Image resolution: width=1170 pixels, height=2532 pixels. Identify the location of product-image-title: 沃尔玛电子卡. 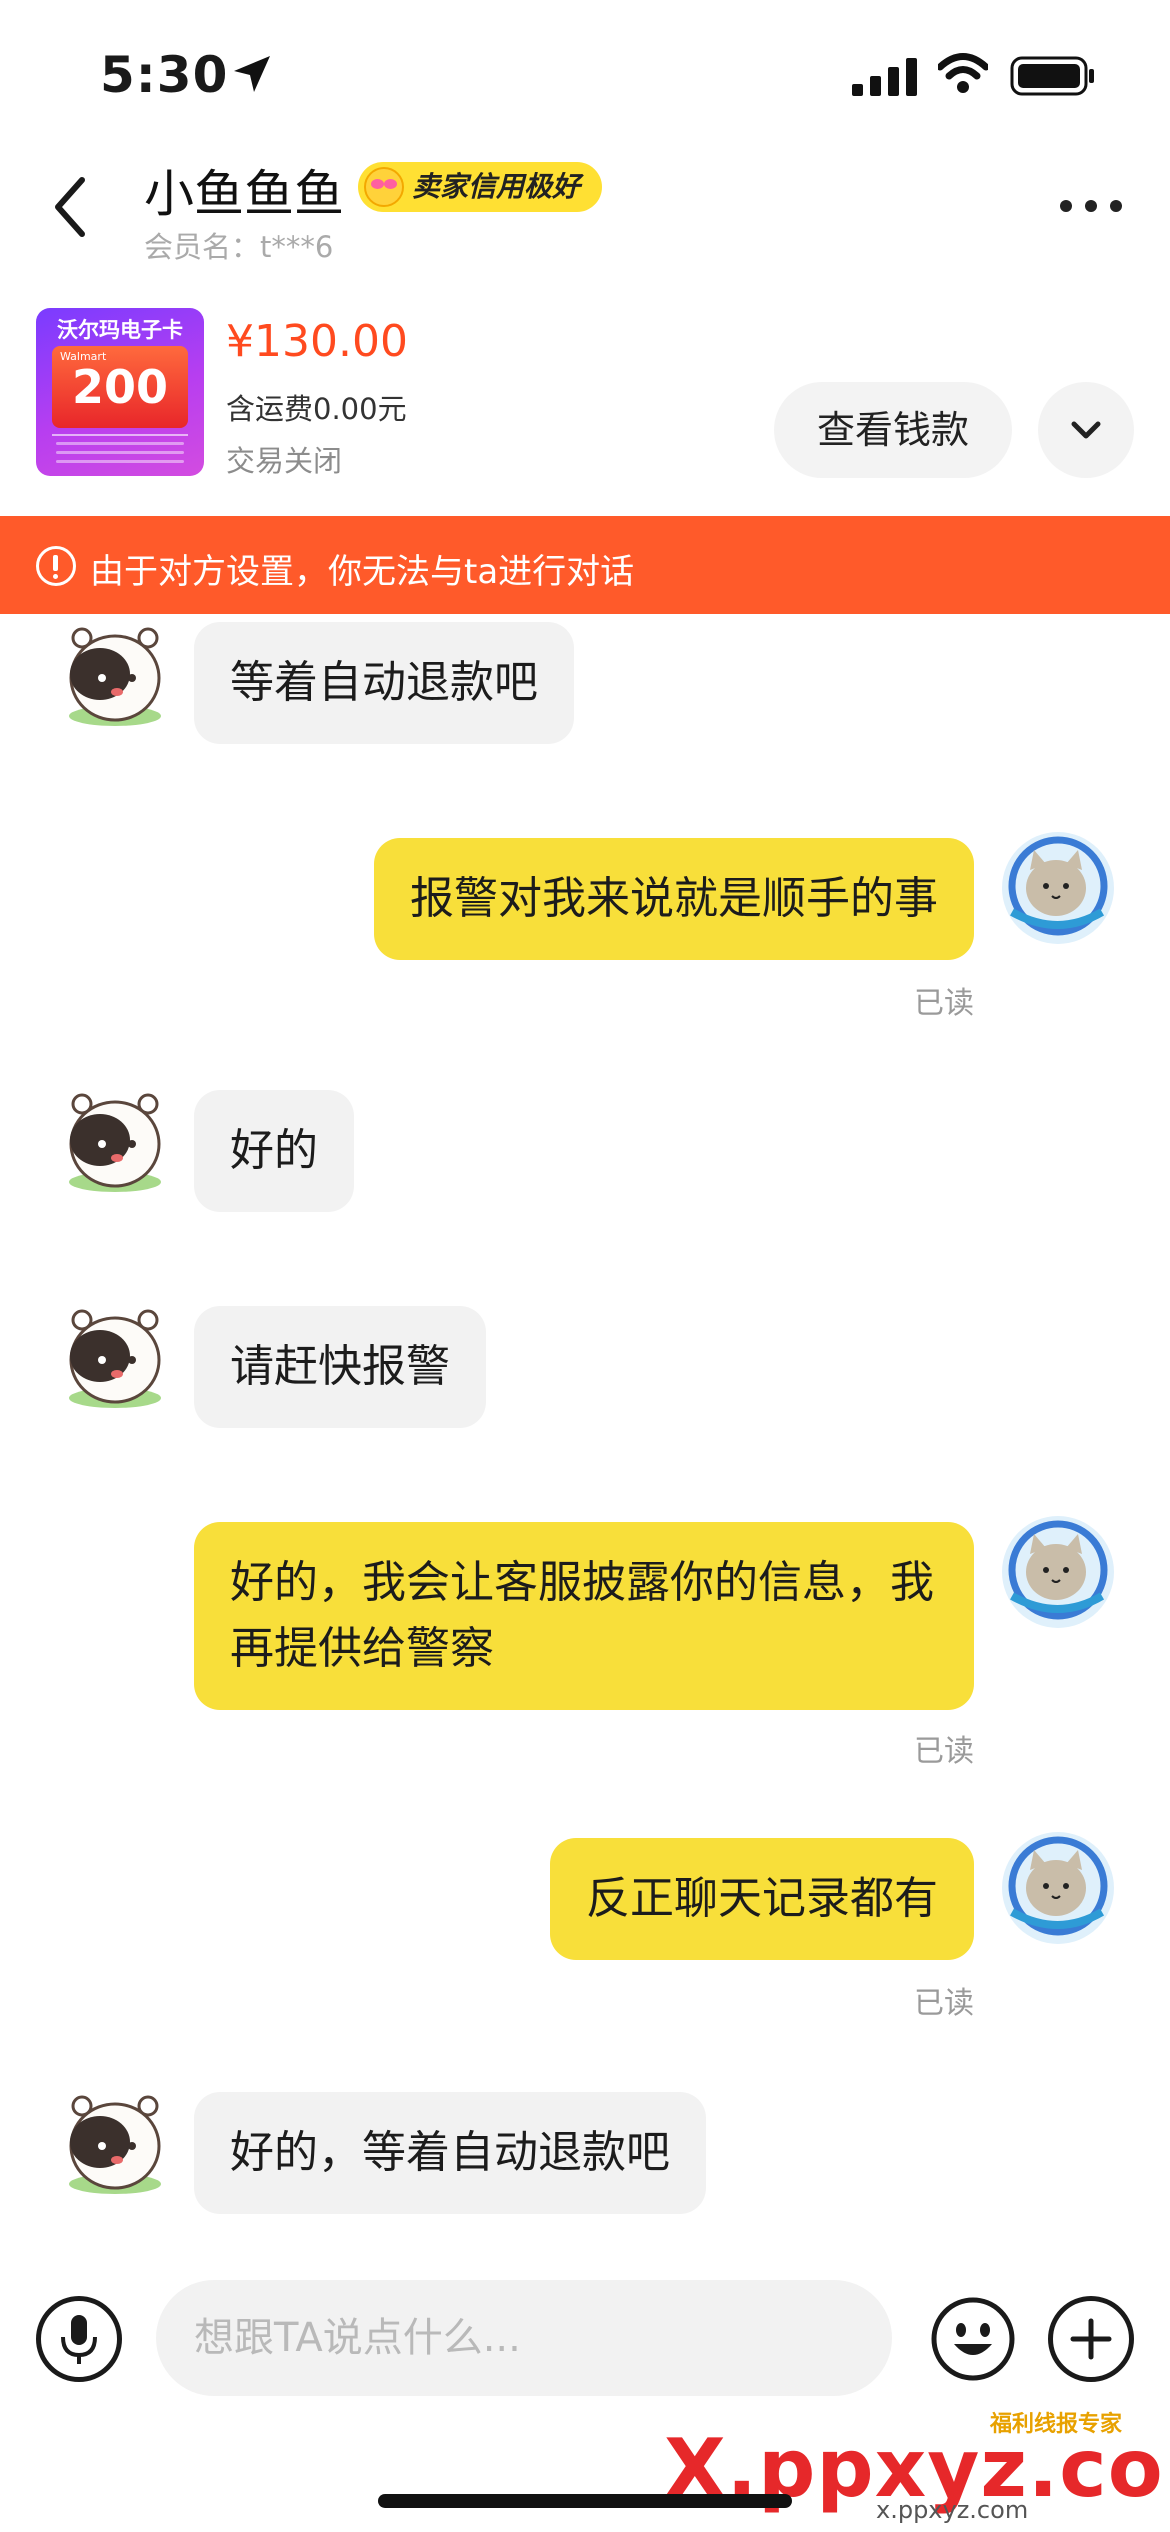
(120, 330).